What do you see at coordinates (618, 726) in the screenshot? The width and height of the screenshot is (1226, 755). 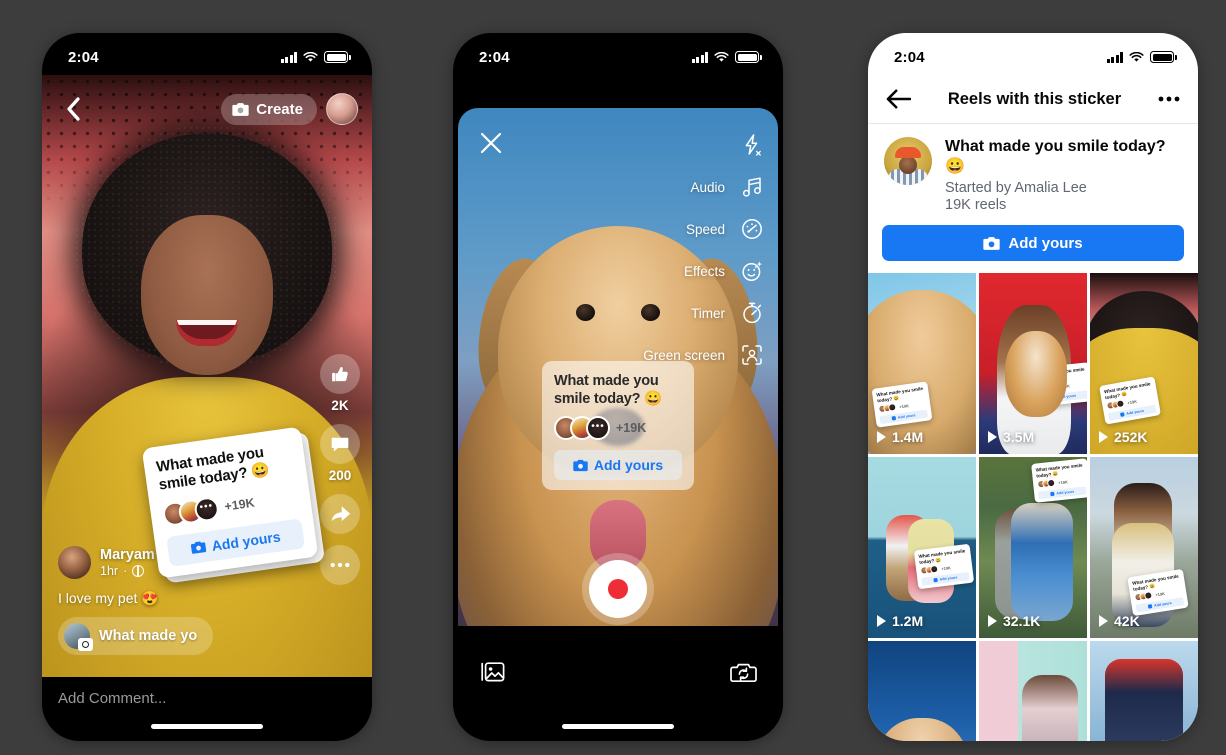 I see `home-indicator` at bounding box center [618, 726].